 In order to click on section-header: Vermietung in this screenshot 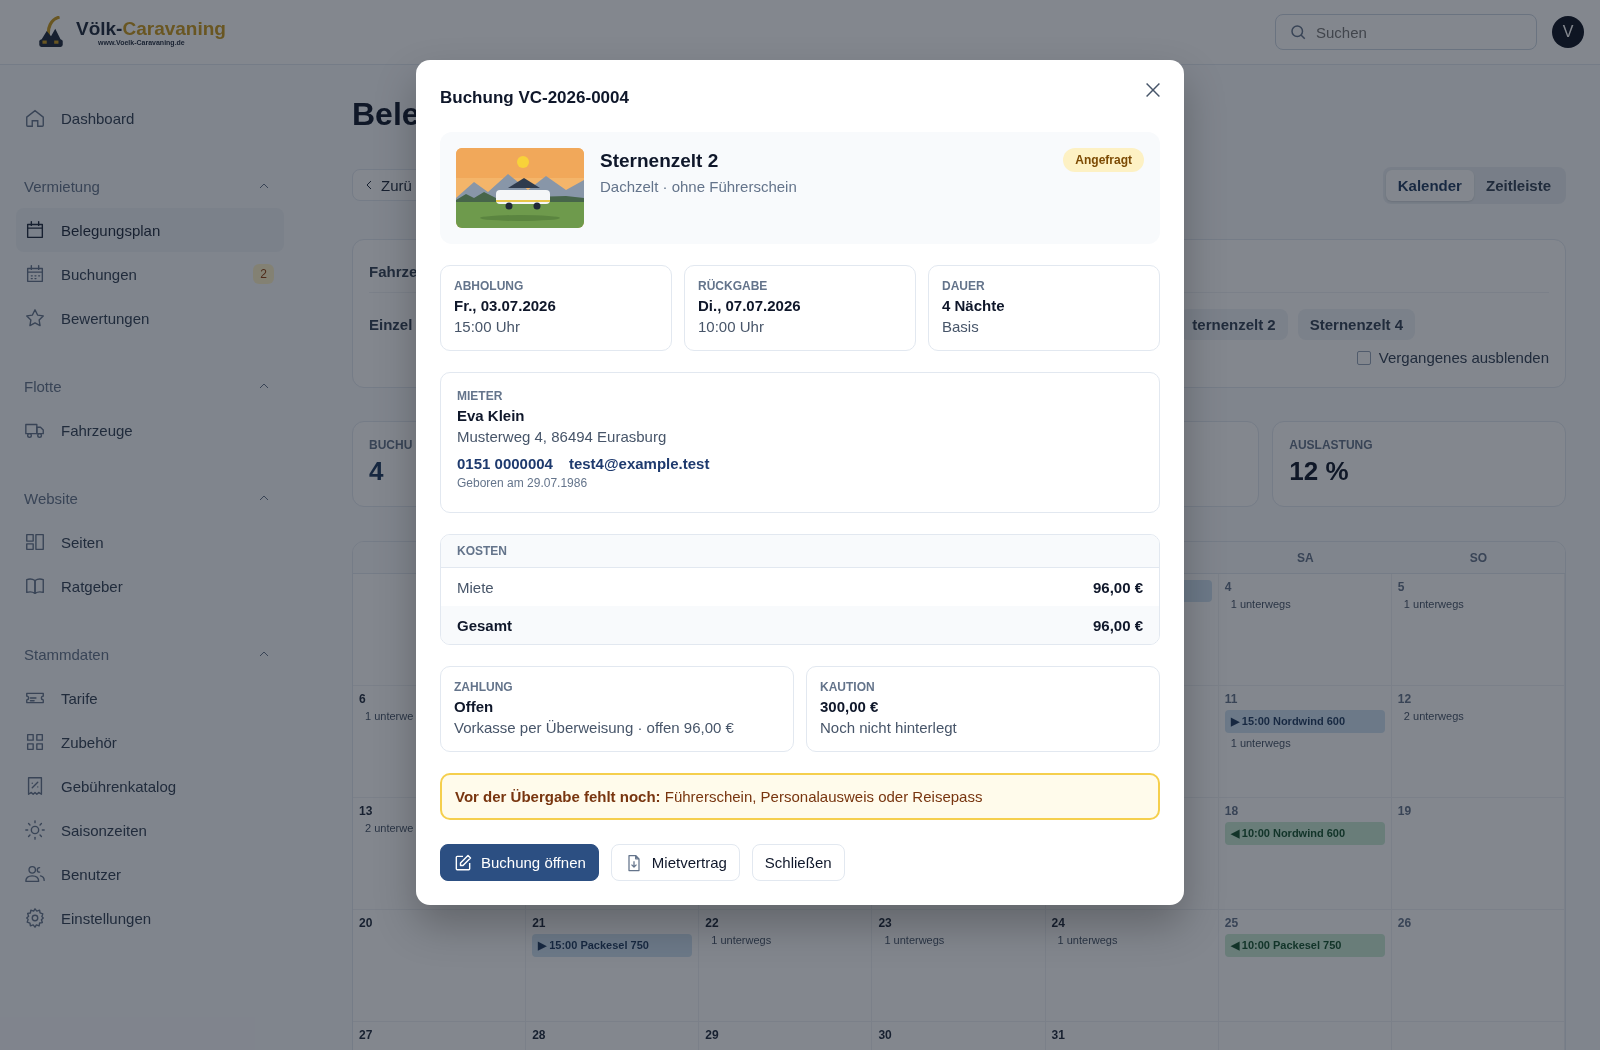, I will do `click(150, 186)`.